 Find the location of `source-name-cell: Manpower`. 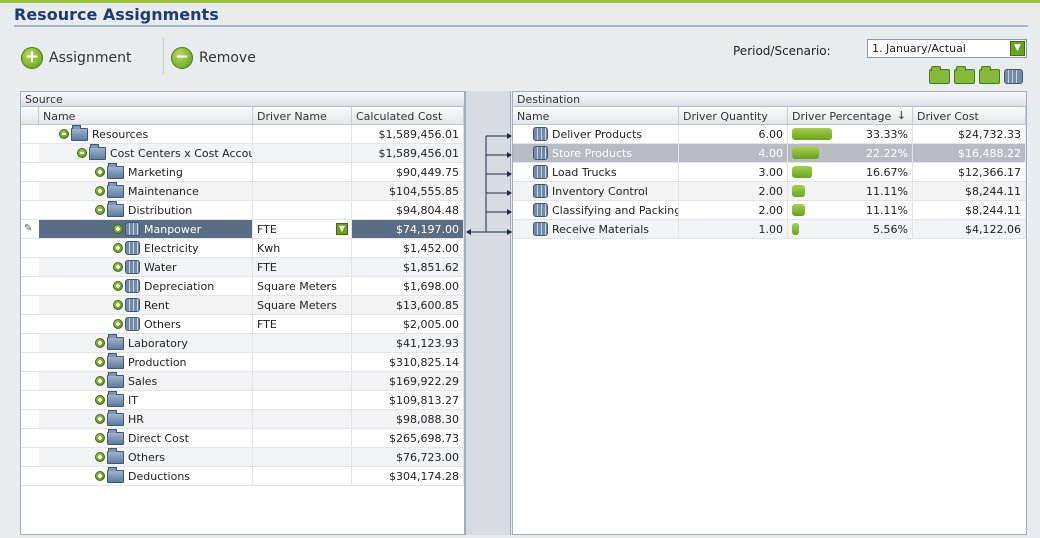

source-name-cell: Manpower is located at coordinates (146, 229).